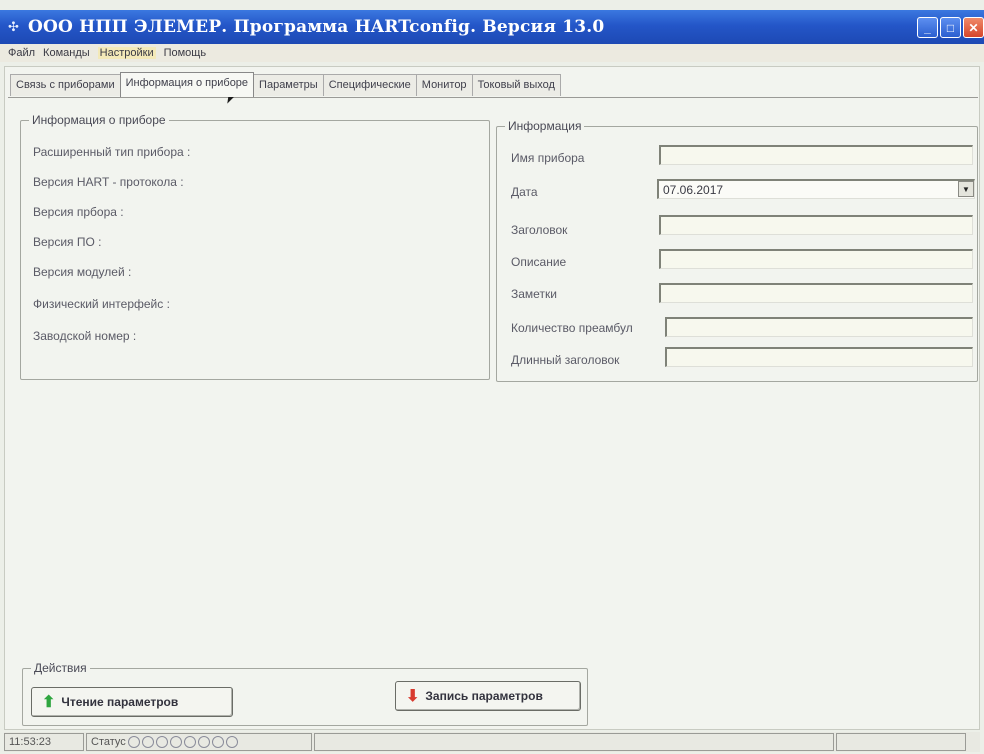  What do you see at coordinates (187, 84) in the screenshot?
I see `tab-device-info: Информация о приборе` at bounding box center [187, 84].